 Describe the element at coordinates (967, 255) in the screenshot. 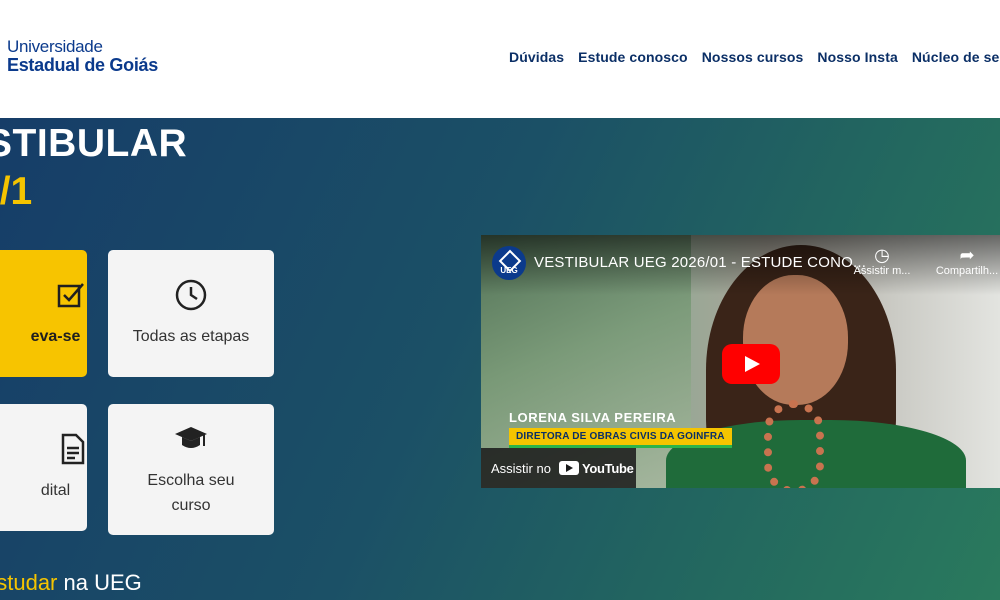

I see `share-arrow-icon: ➦` at that location.